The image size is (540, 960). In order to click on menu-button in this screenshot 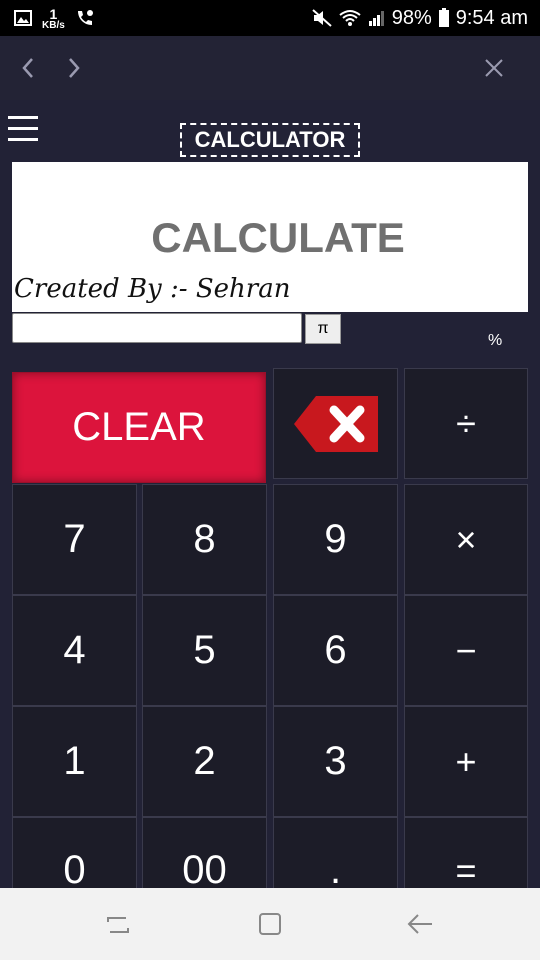, I will do `click(23, 131)`.